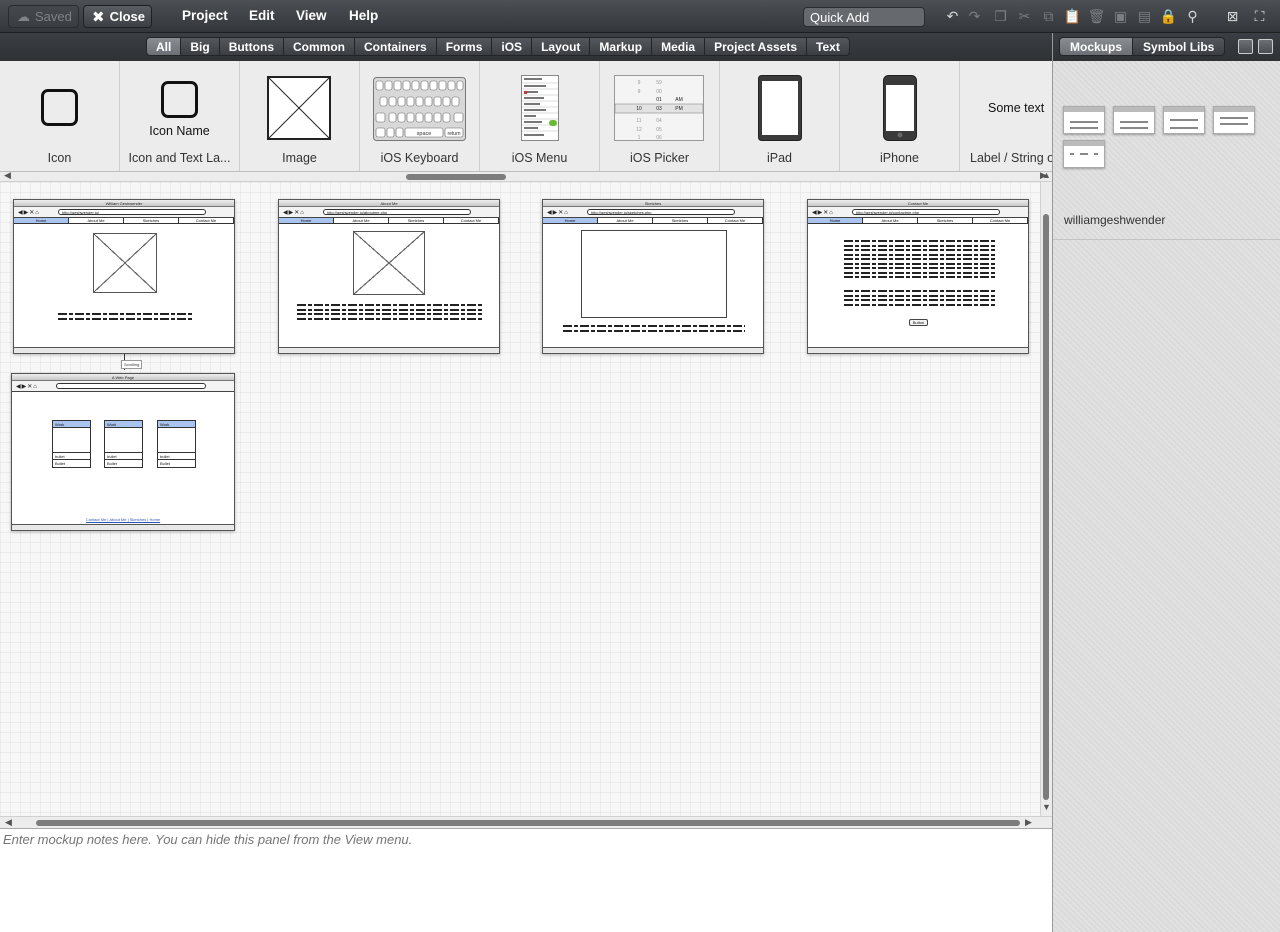 The width and height of the screenshot is (1280, 932). What do you see at coordinates (117, 16) in the screenshot?
I see `close-button: ✖ Close` at bounding box center [117, 16].